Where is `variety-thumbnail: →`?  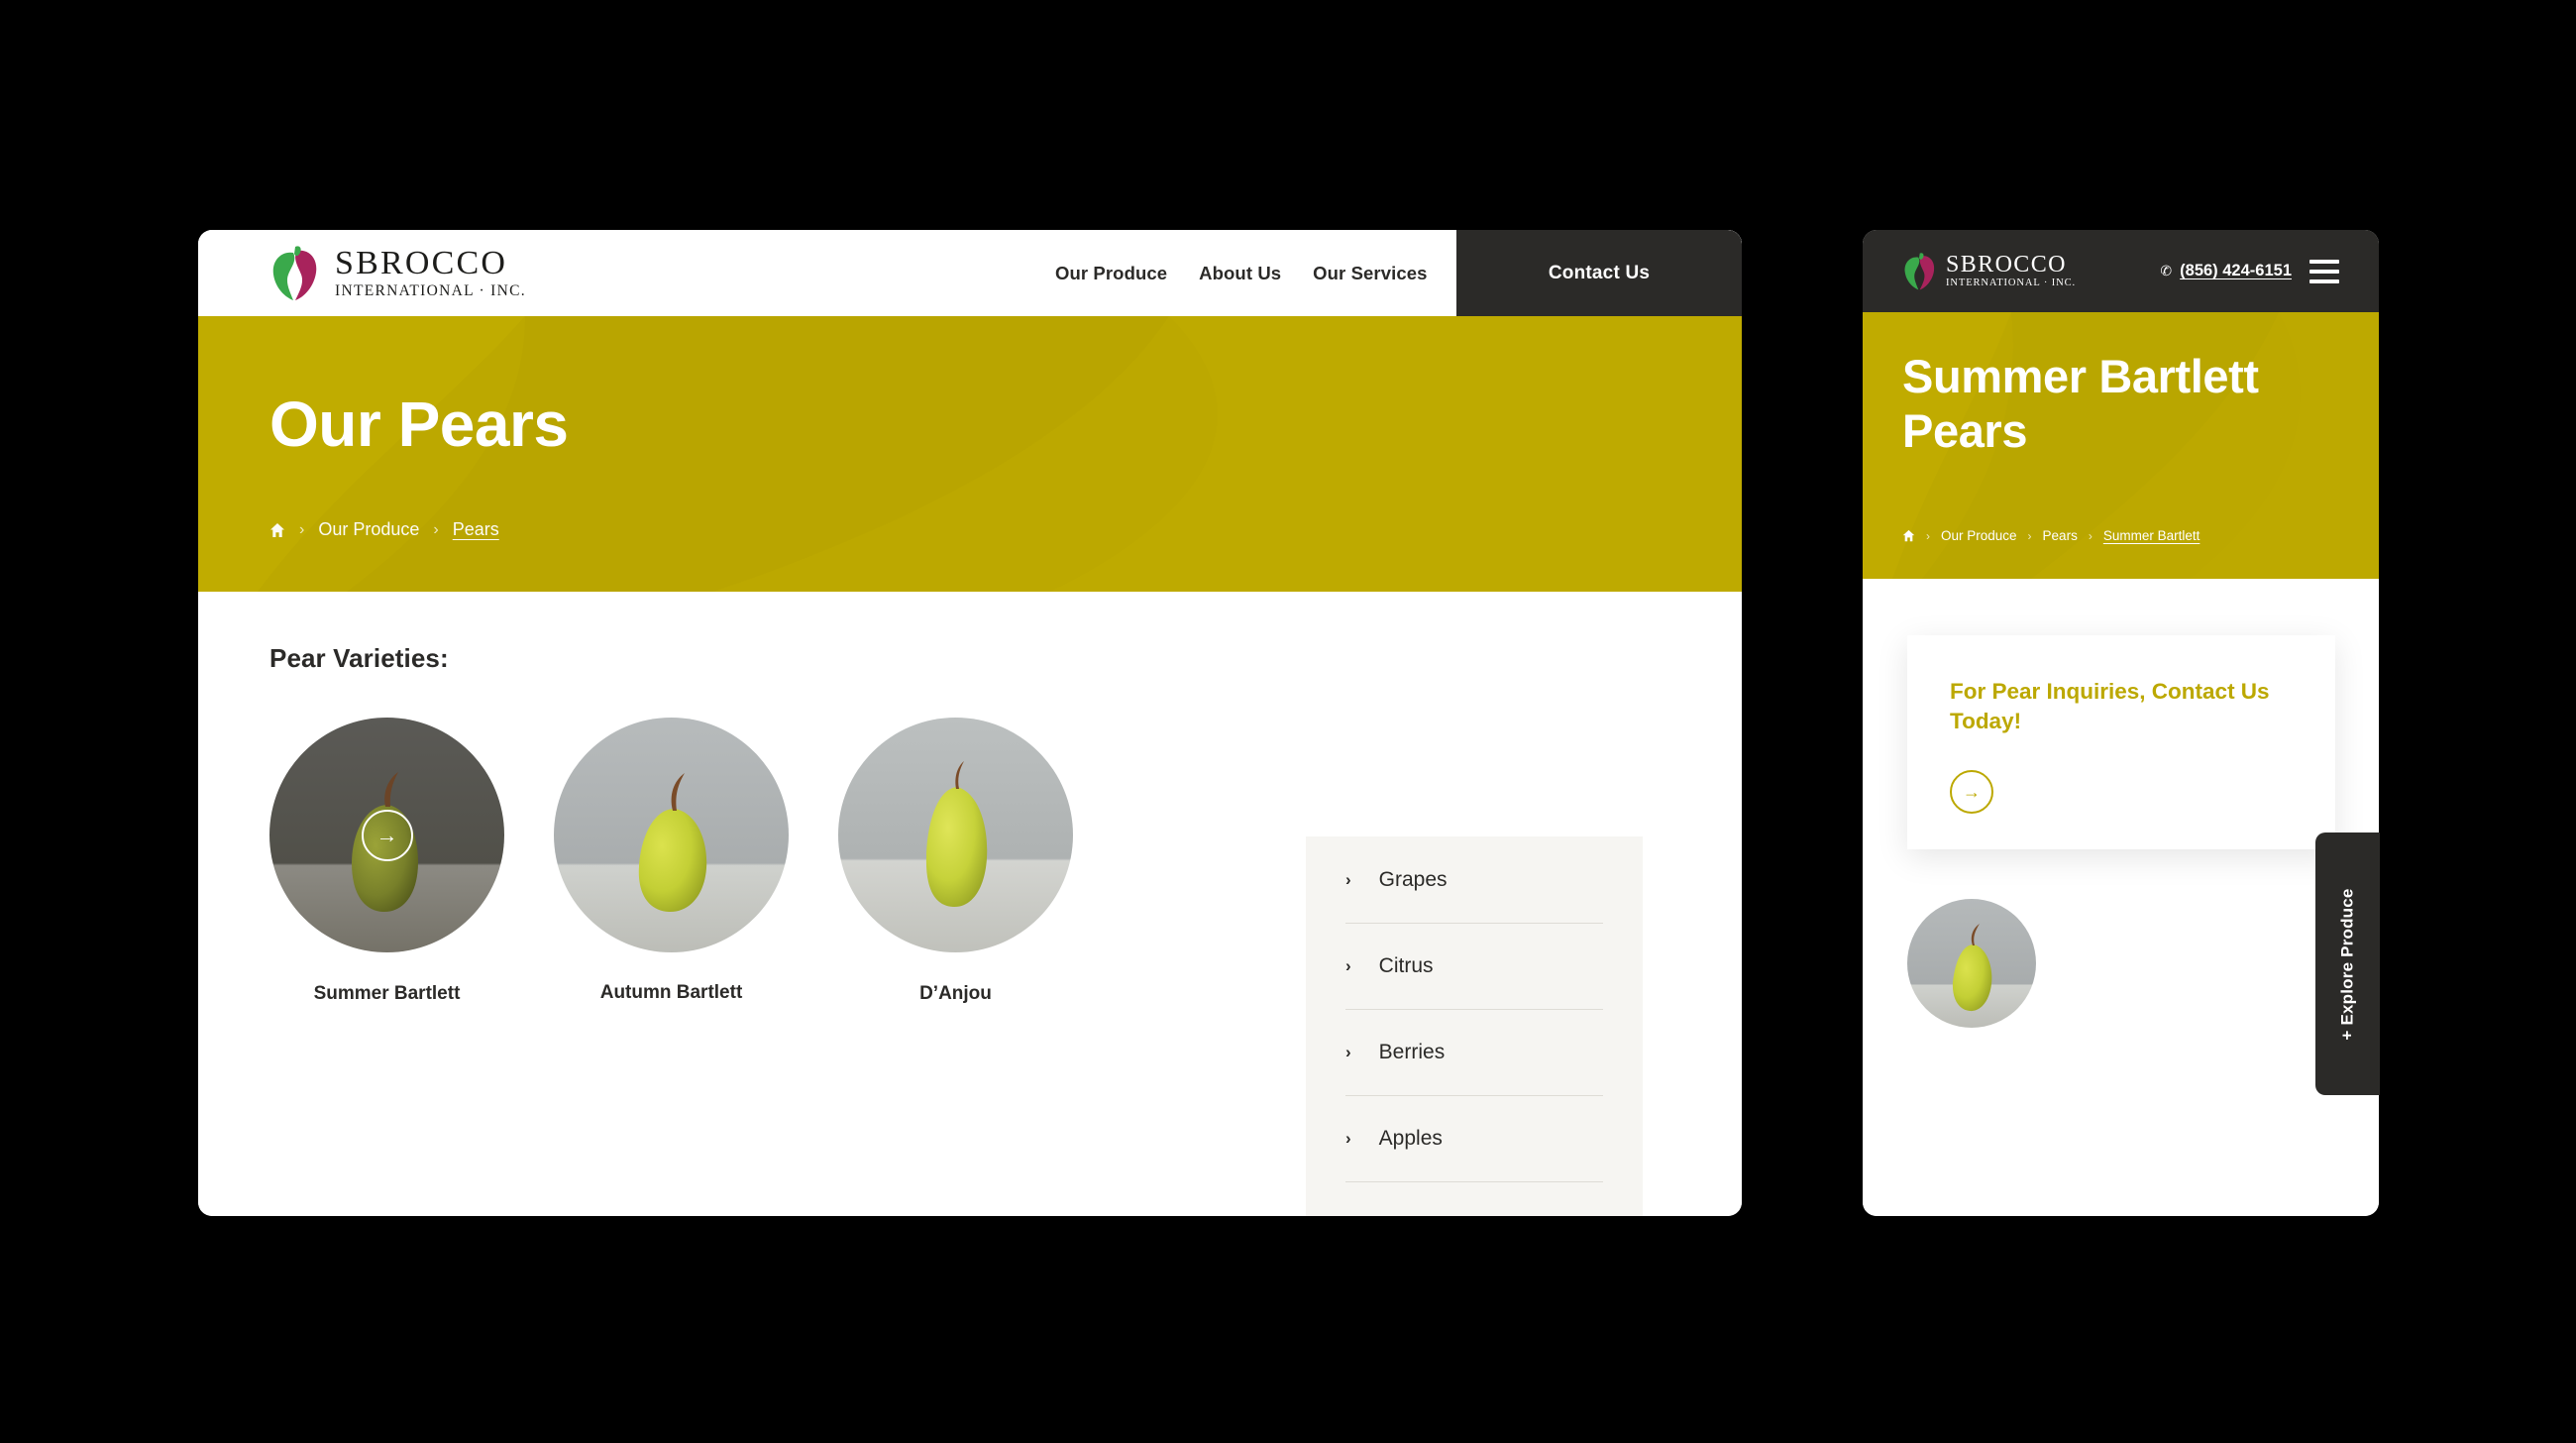
variety-thumbnail: → is located at coordinates (386, 835).